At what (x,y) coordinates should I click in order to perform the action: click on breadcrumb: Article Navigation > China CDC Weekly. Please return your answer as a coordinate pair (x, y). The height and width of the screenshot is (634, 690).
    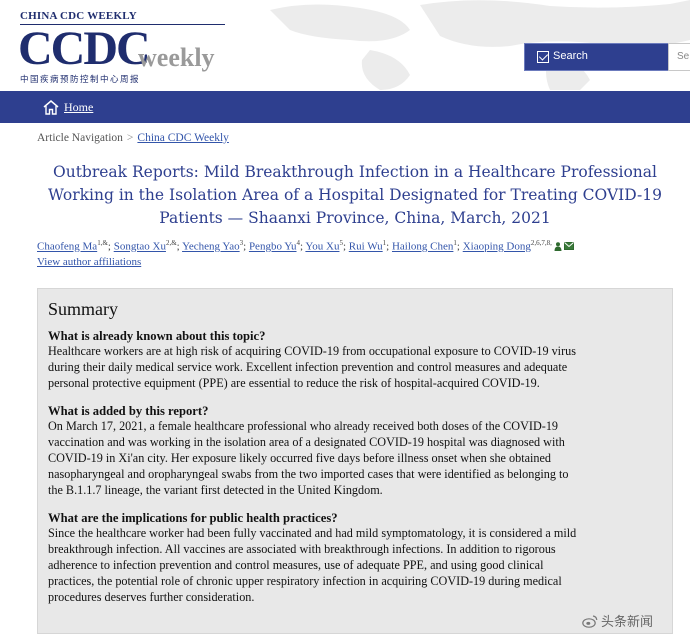
    Looking at the image, I should click on (133, 138).